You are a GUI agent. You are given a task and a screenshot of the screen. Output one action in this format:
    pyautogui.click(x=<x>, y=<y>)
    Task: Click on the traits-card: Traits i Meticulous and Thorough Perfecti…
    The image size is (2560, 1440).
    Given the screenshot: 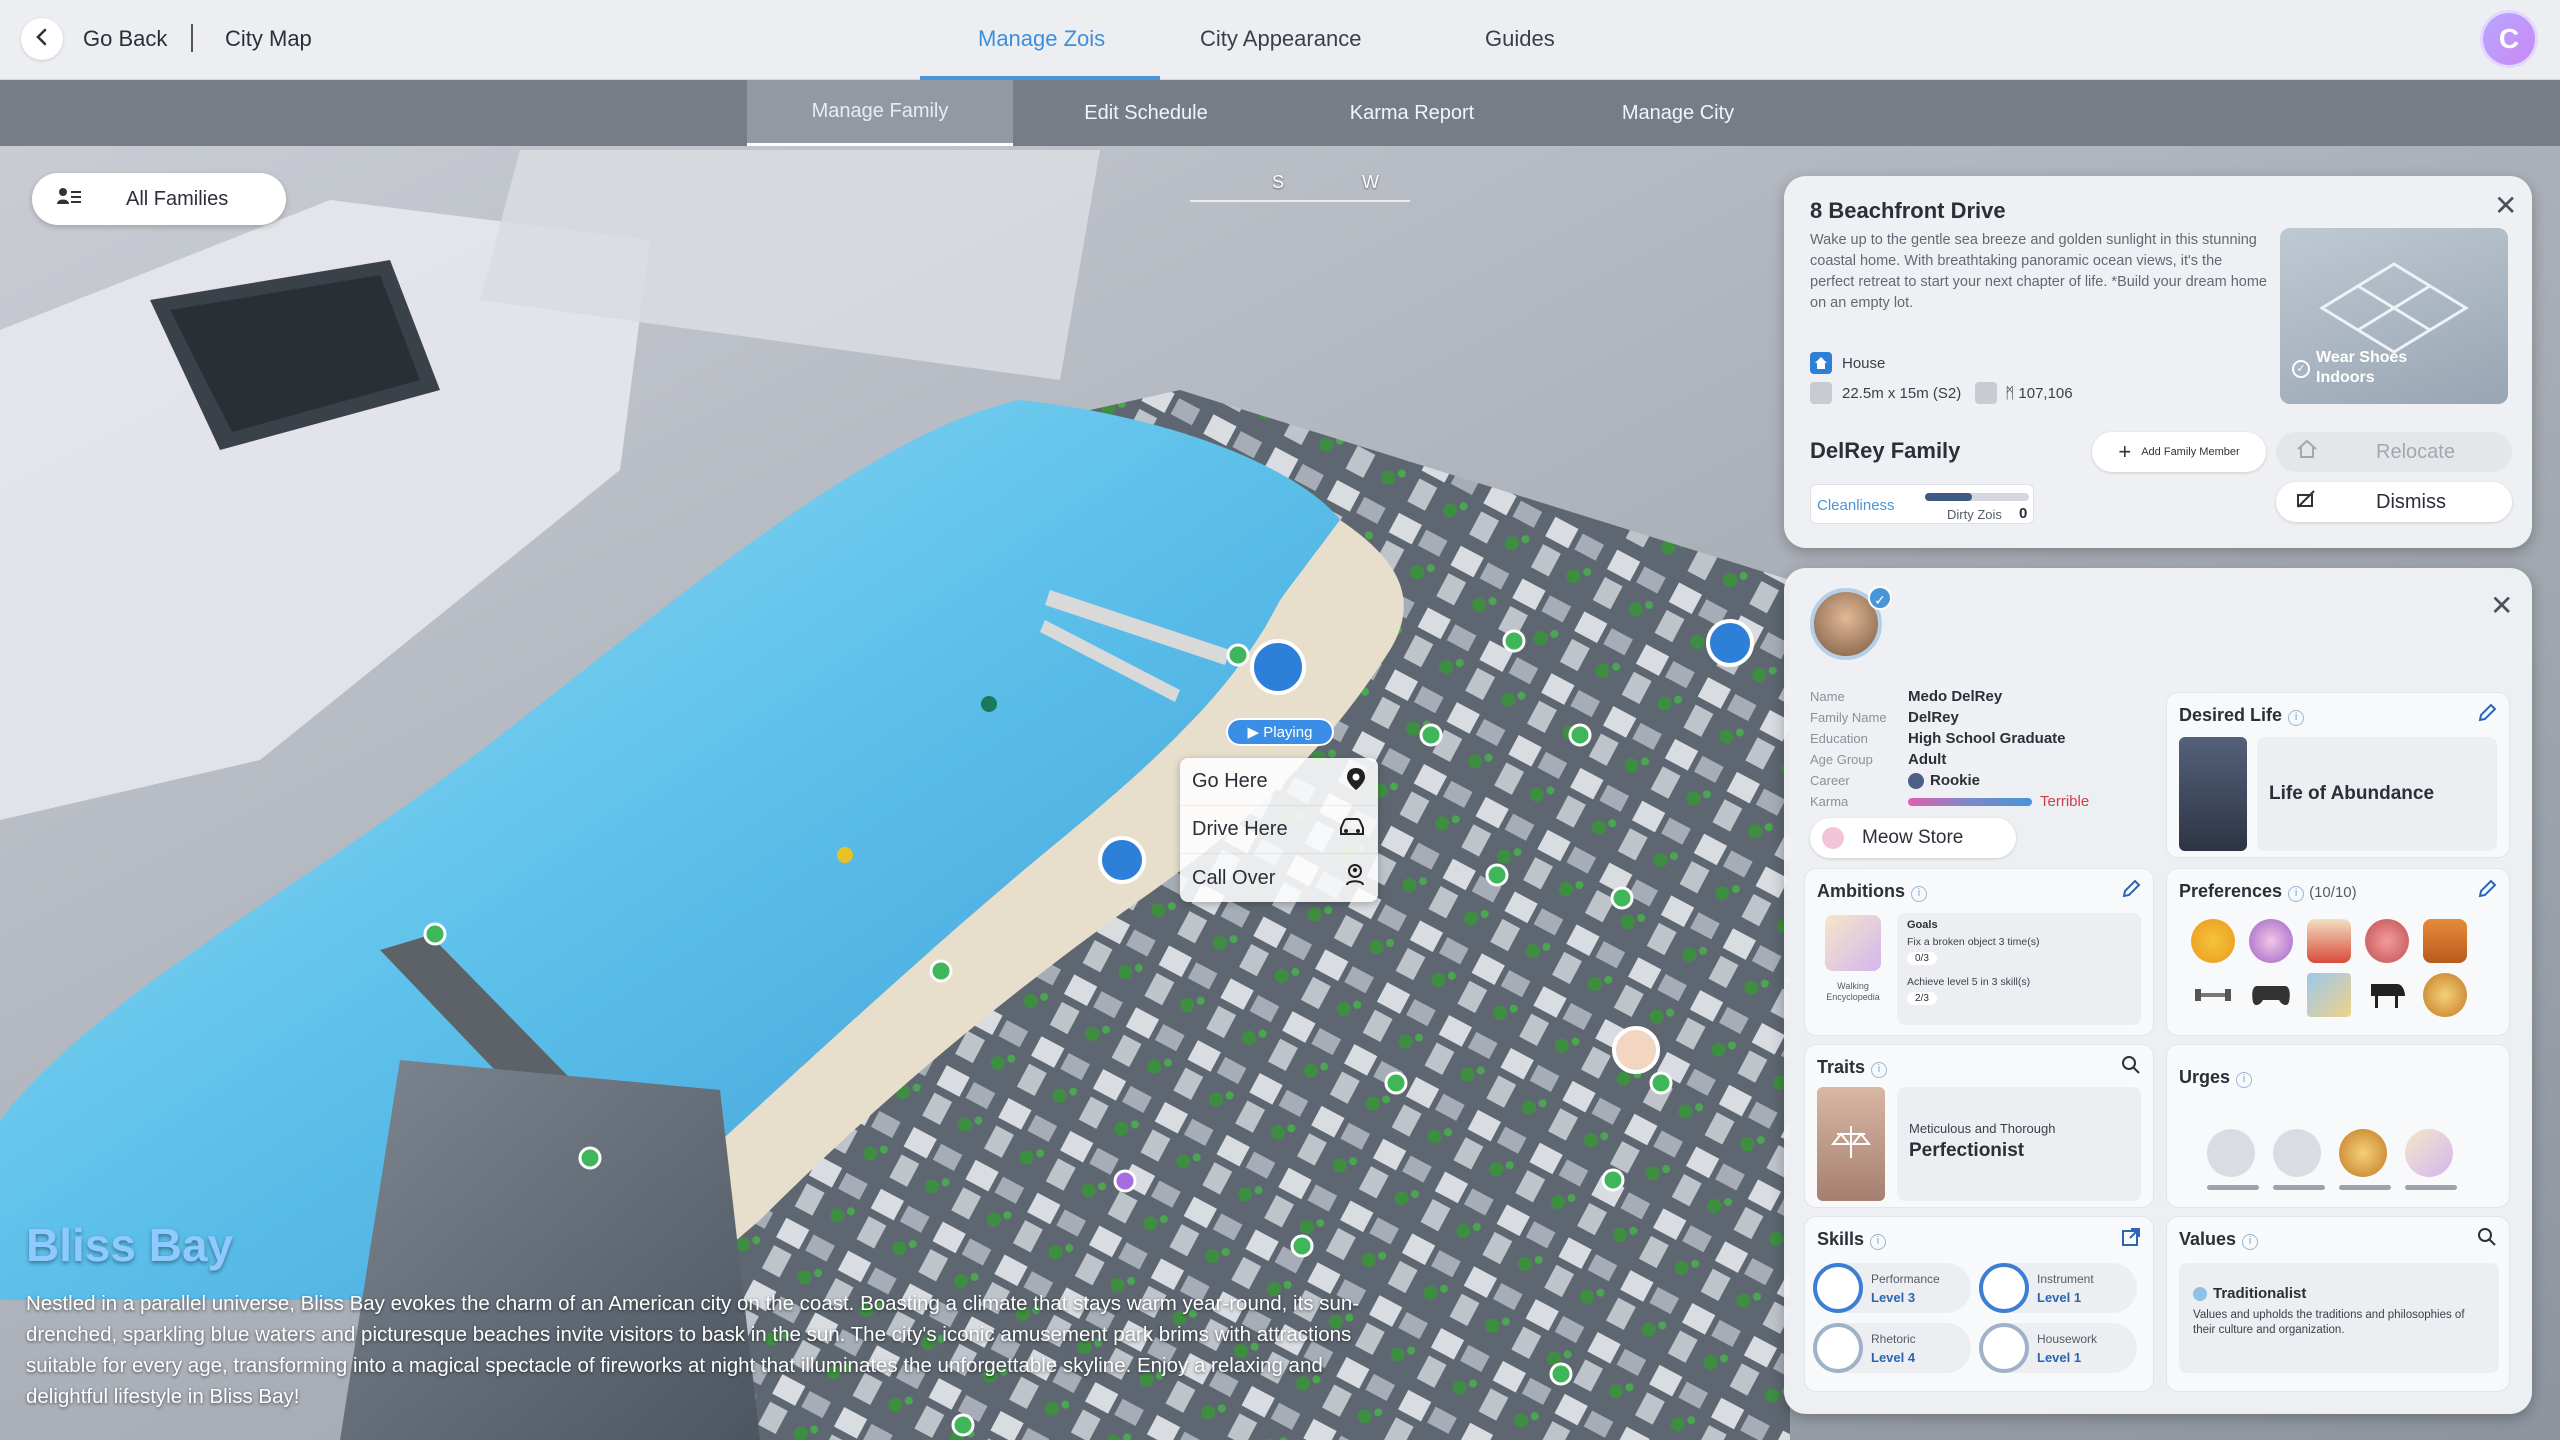 What is the action you would take?
    pyautogui.click(x=1979, y=1126)
    